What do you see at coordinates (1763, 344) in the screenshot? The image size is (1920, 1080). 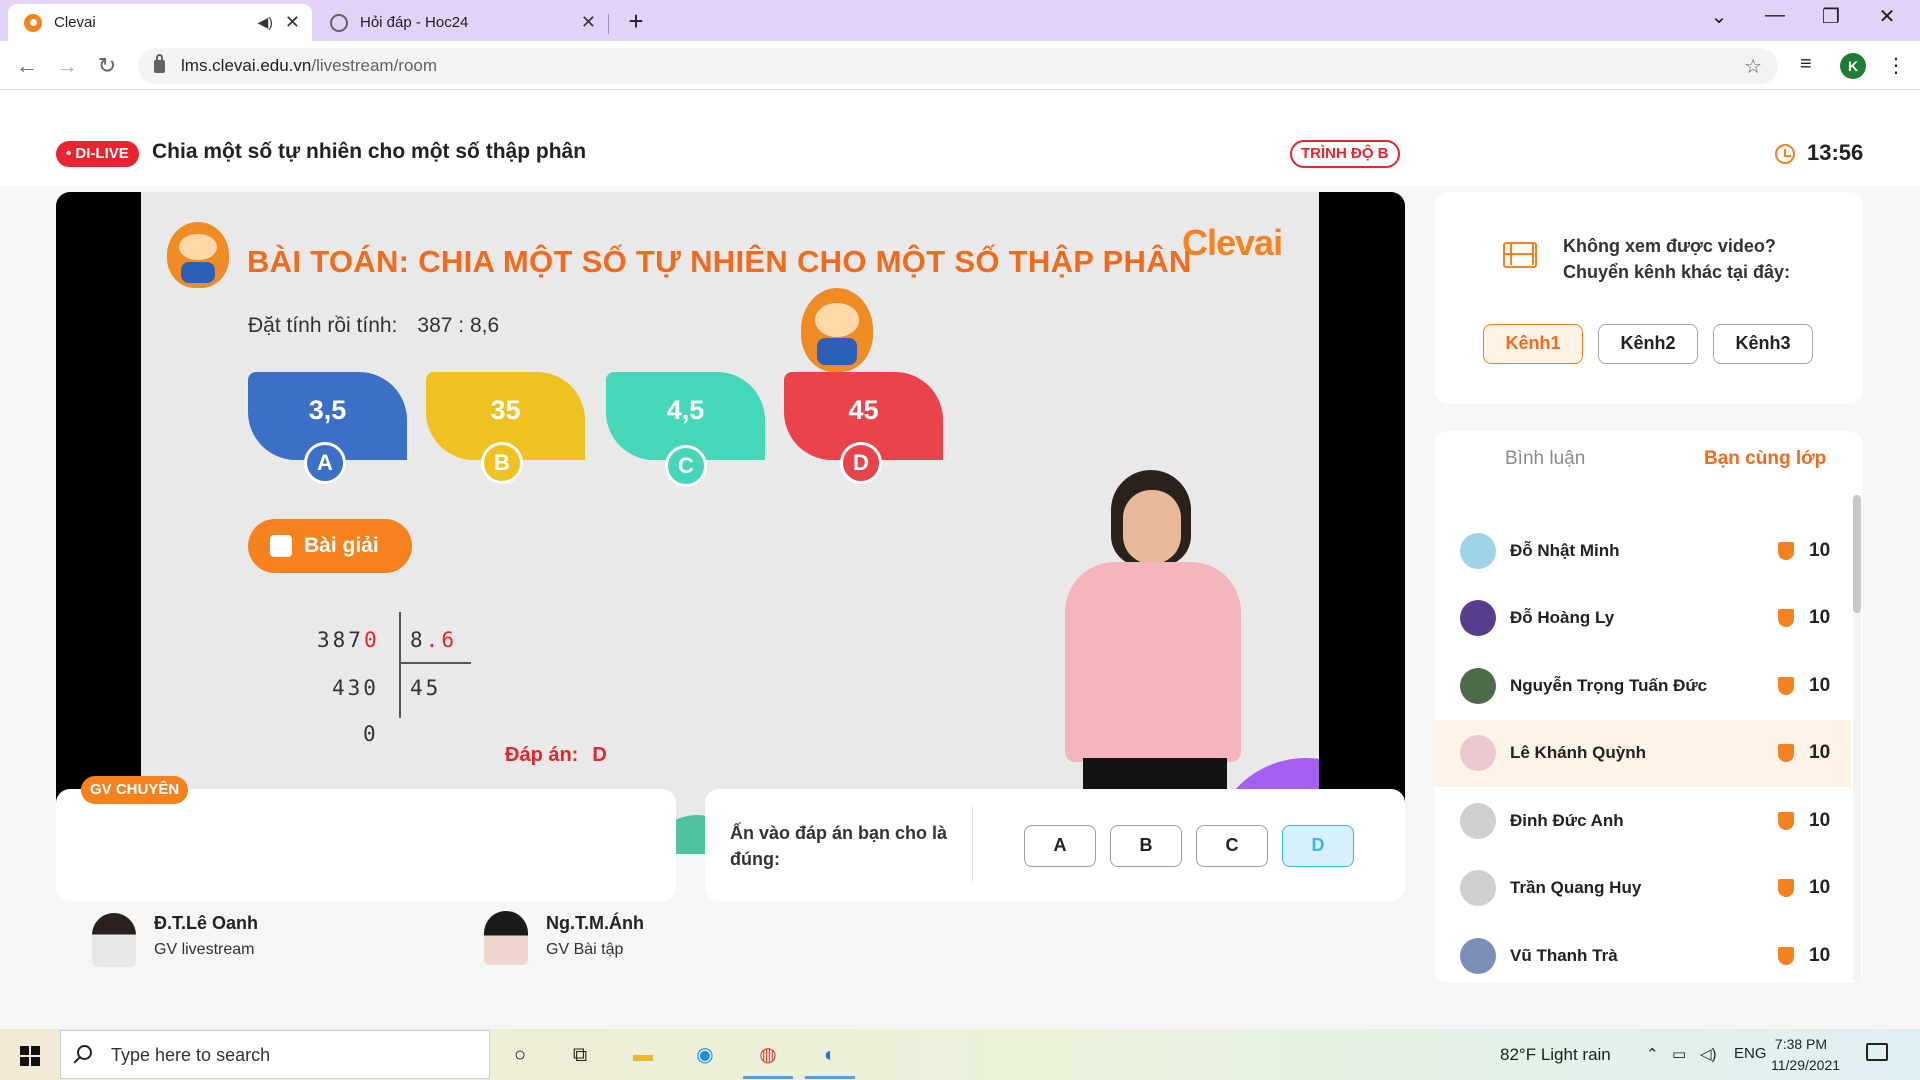 I see `channel-button-3: Kênh3` at bounding box center [1763, 344].